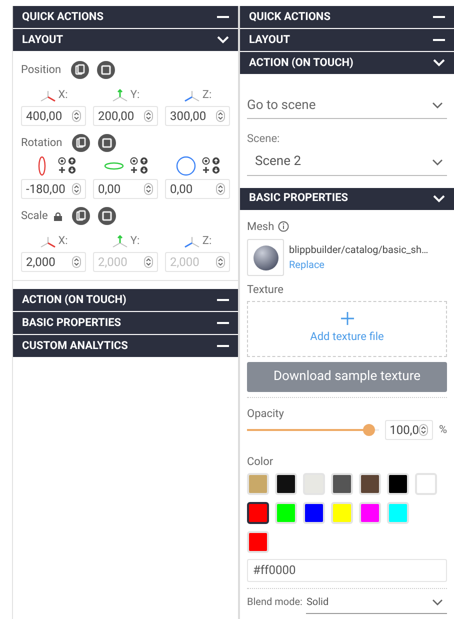 The image size is (454, 619). I want to click on group-label: Scale, so click(34, 216).